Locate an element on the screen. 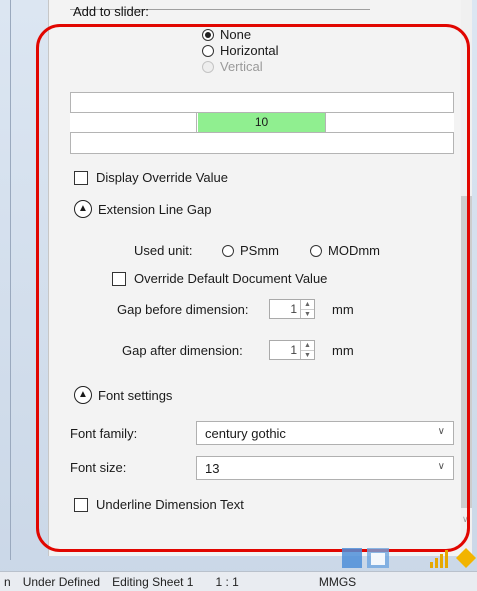 The width and height of the screenshot is (477, 591). underline-dimension-box is located at coordinates (81, 504).